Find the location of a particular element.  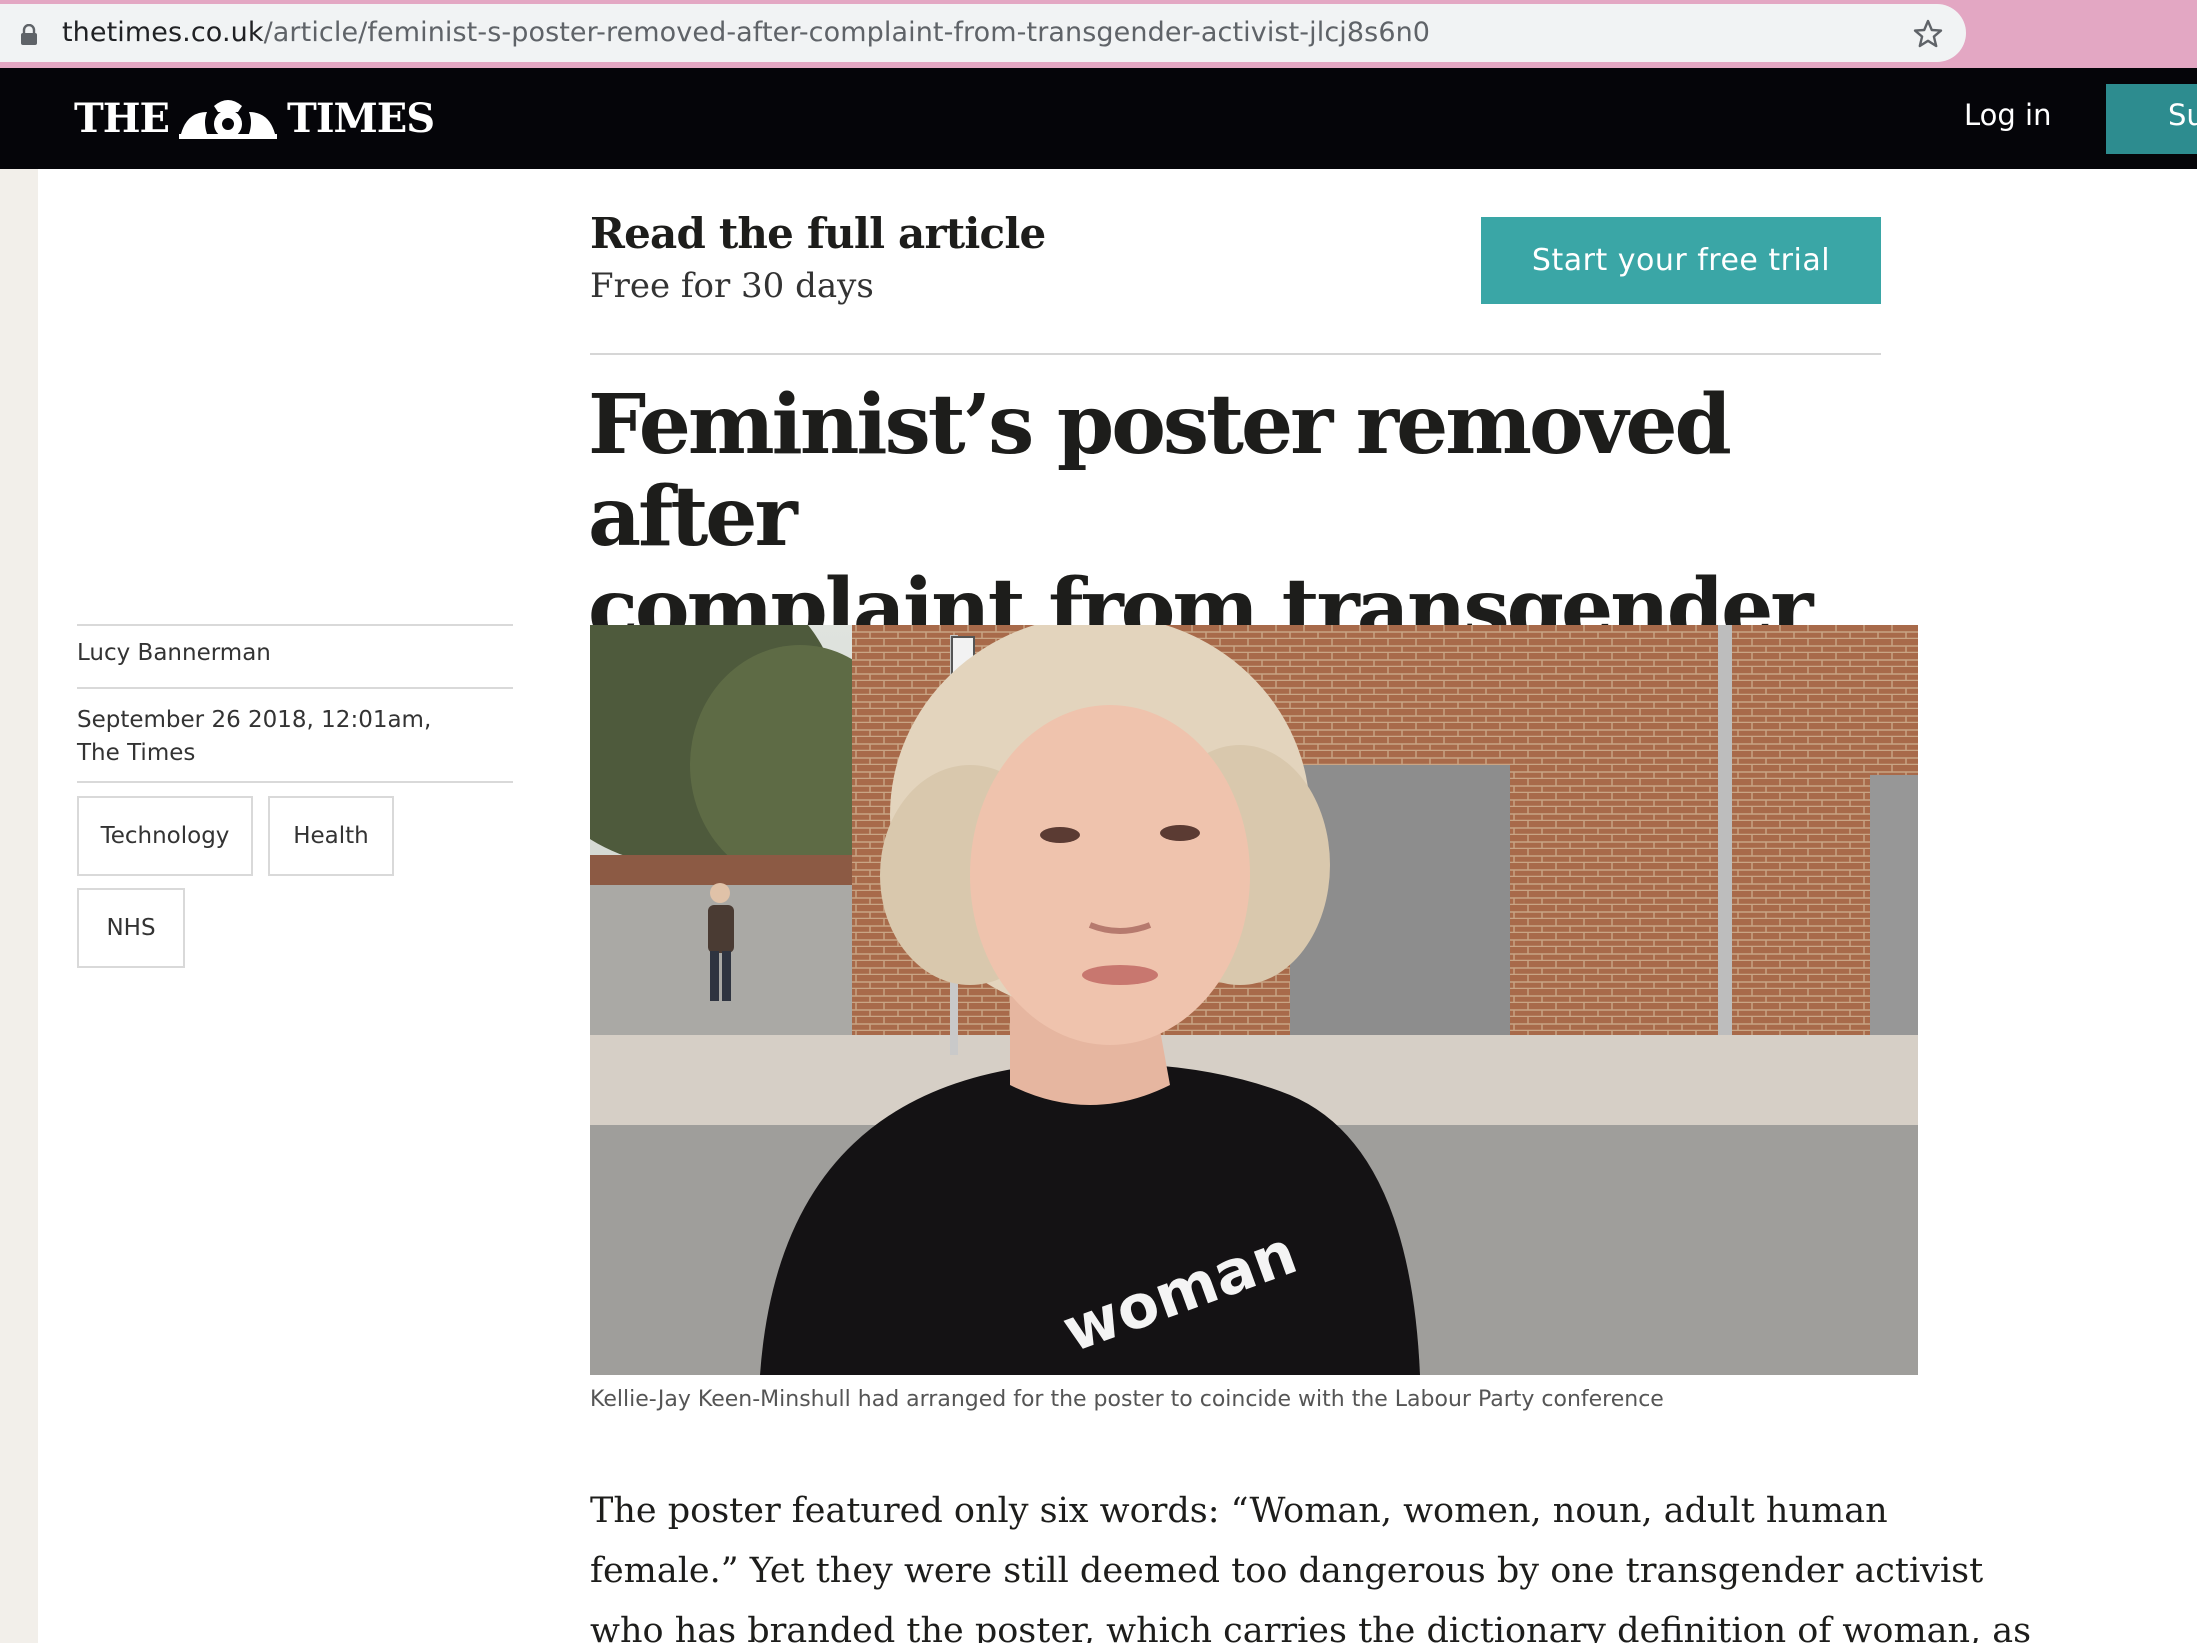

logo-text-times: TIMES is located at coordinates (361, 118).